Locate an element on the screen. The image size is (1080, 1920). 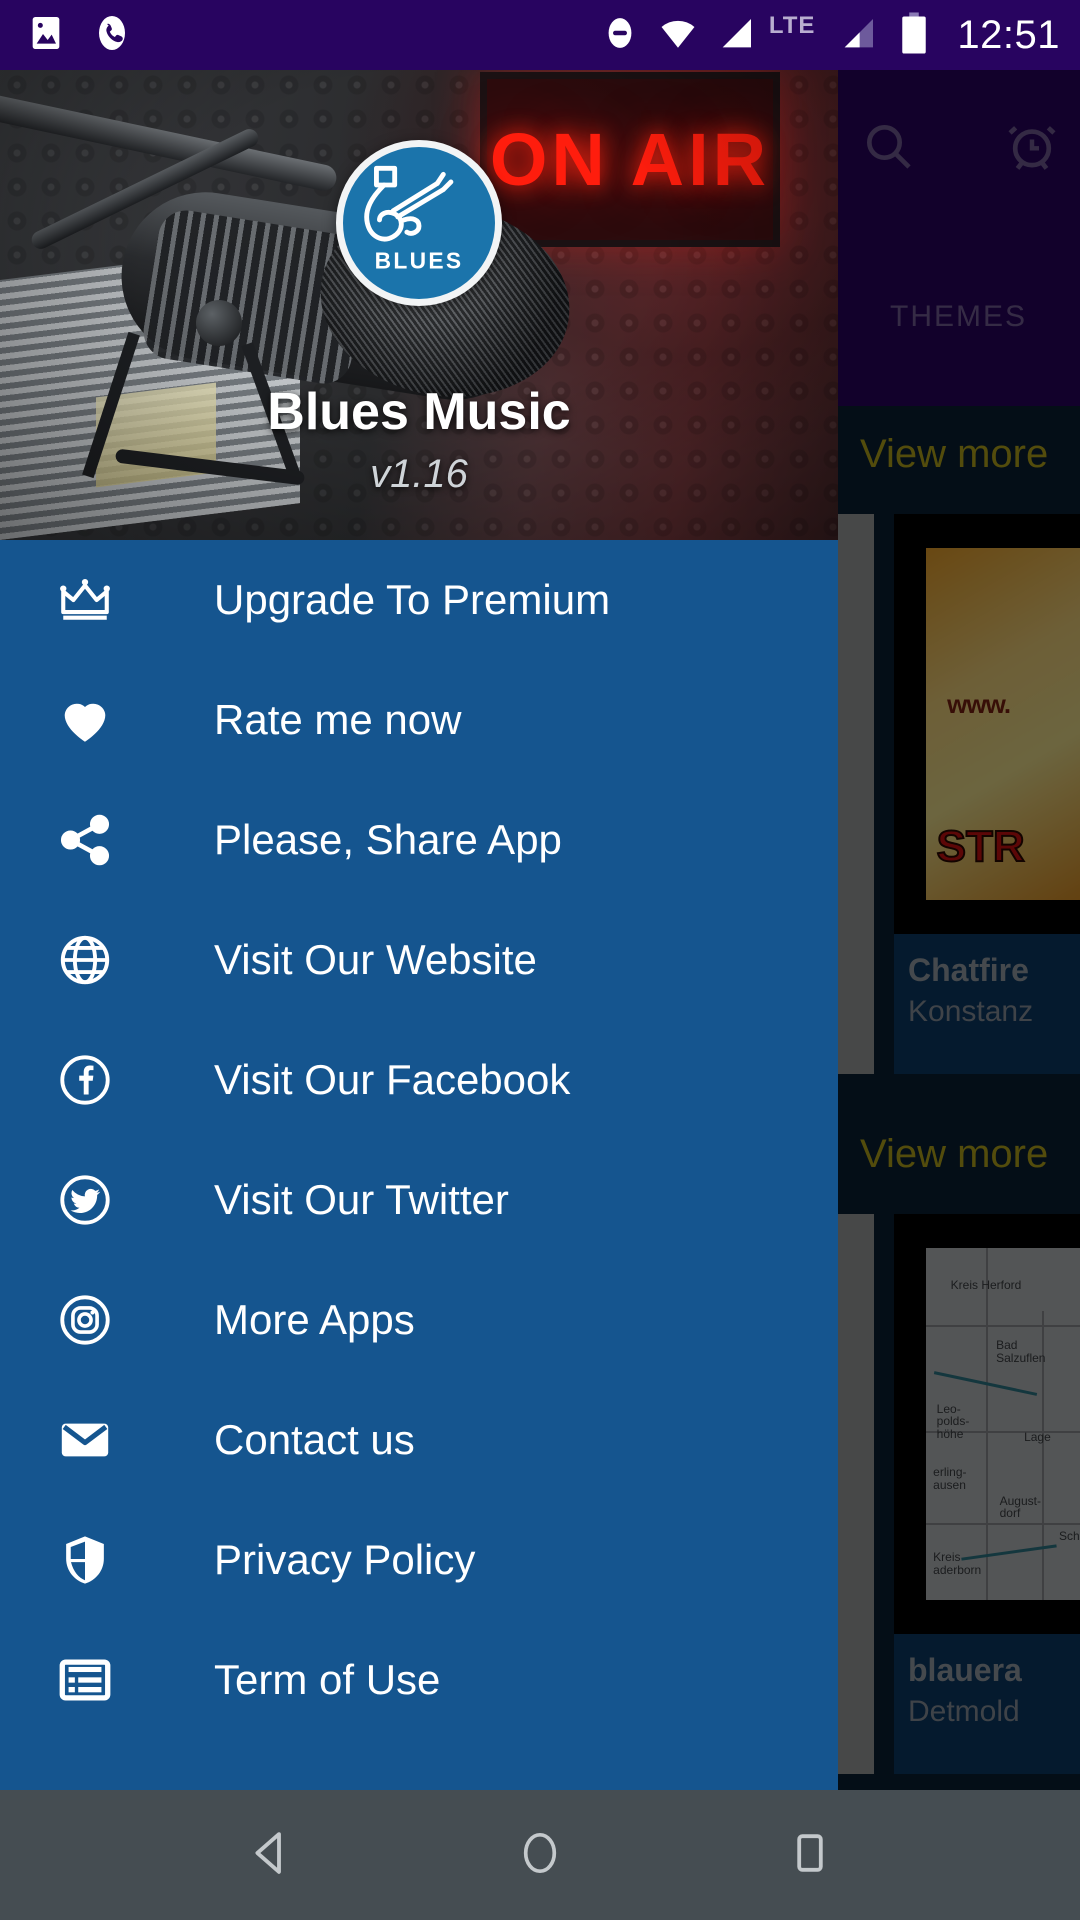
home-button is located at coordinates (540, 1855).